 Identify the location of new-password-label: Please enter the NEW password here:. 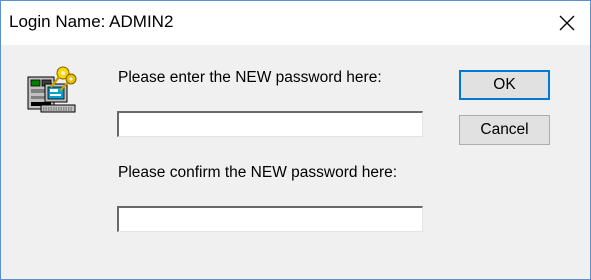
(250, 77).